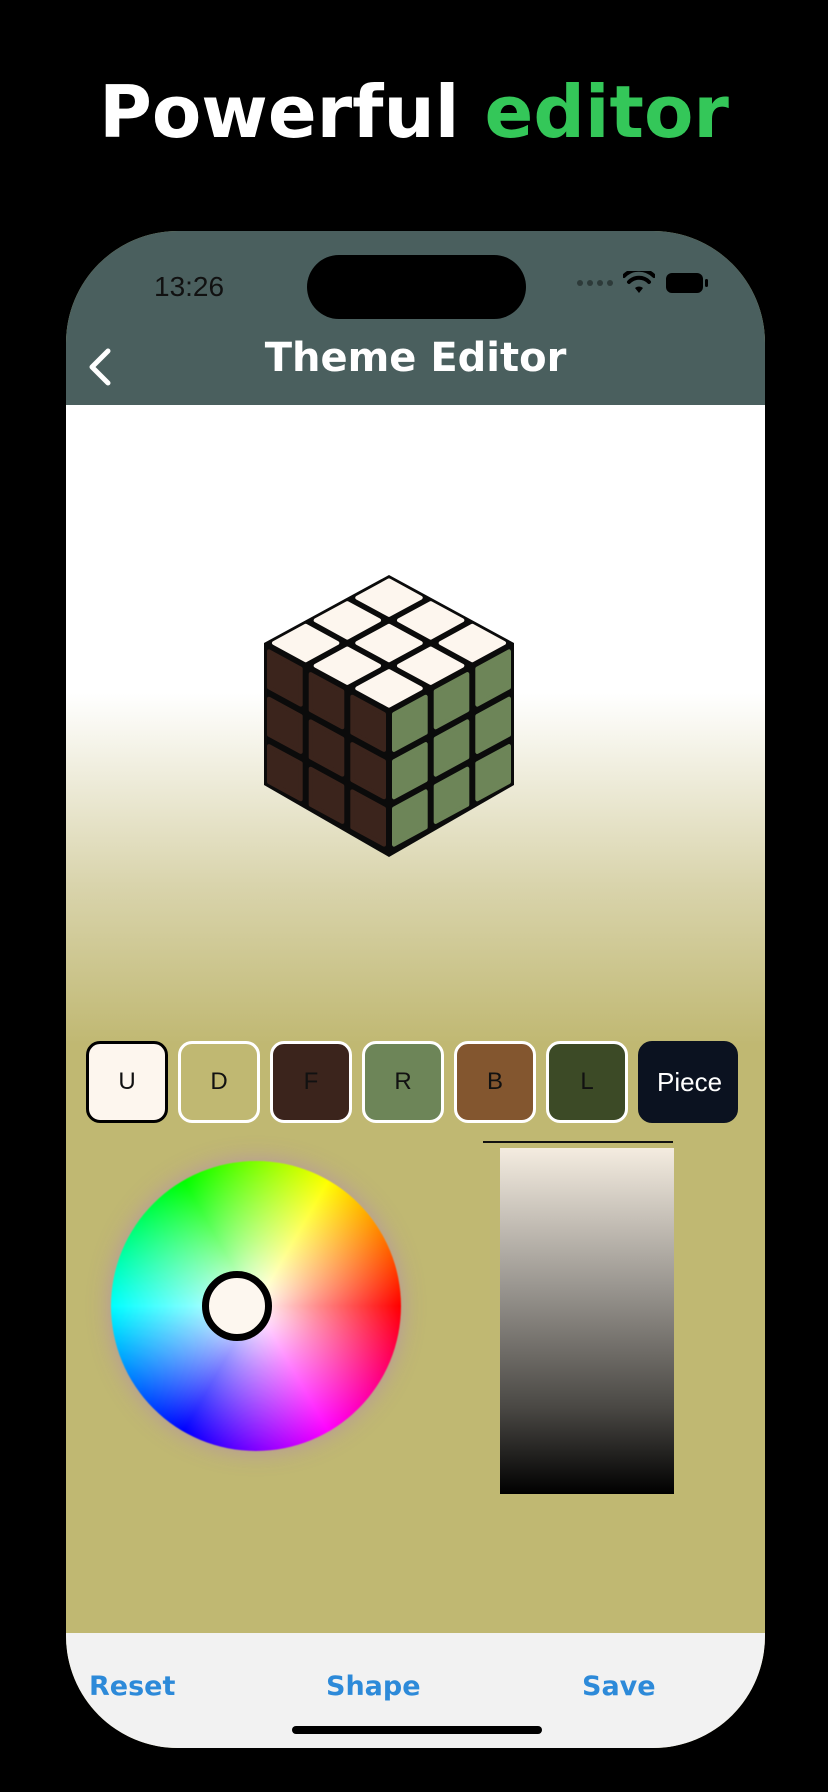 The image size is (828, 1792). What do you see at coordinates (606, 112) in the screenshot?
I see `headline-accent: editor` at bounding box center [606, 112].